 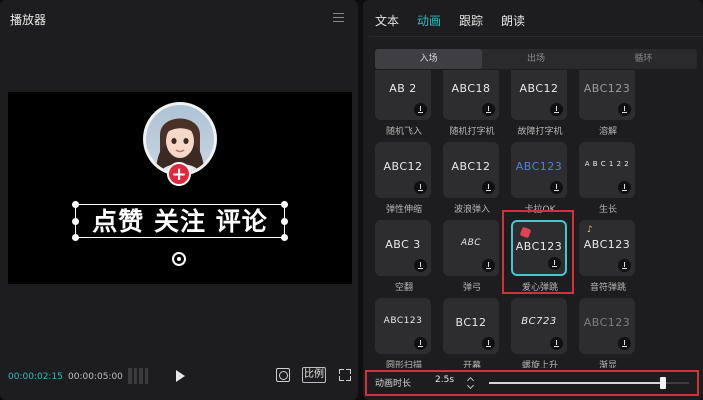 I want to click on overlay-text: 点赞 关注 评论, so click(x=180, y=221).